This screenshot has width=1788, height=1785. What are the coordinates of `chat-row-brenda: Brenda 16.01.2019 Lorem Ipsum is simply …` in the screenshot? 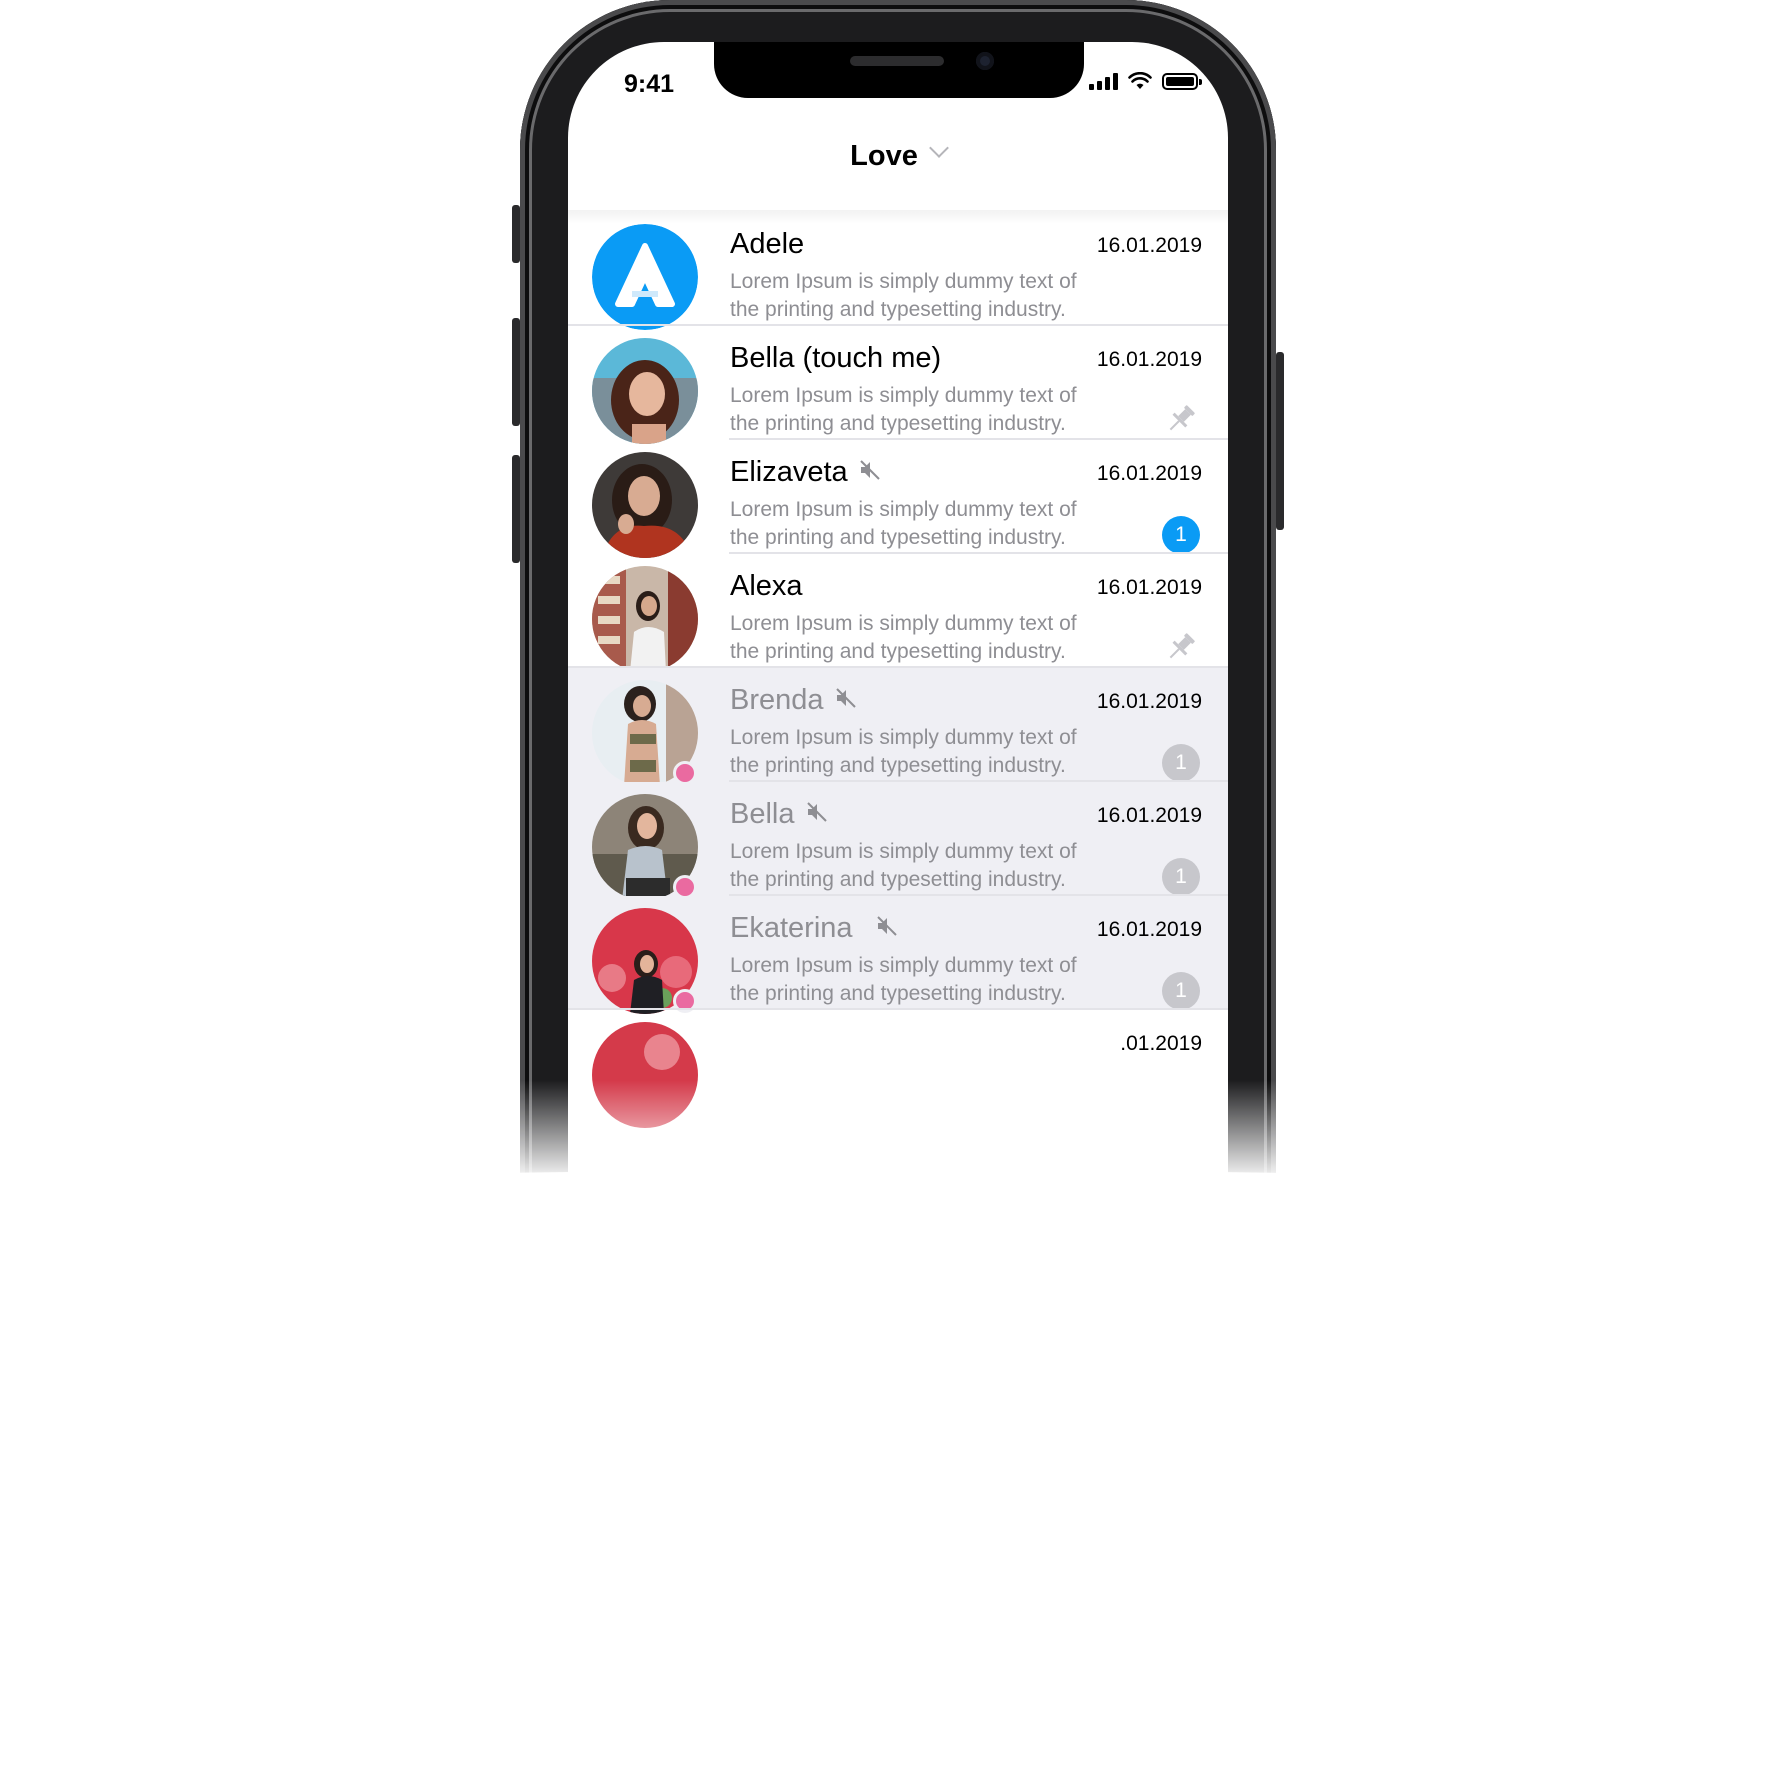 It's located at (898, 727).